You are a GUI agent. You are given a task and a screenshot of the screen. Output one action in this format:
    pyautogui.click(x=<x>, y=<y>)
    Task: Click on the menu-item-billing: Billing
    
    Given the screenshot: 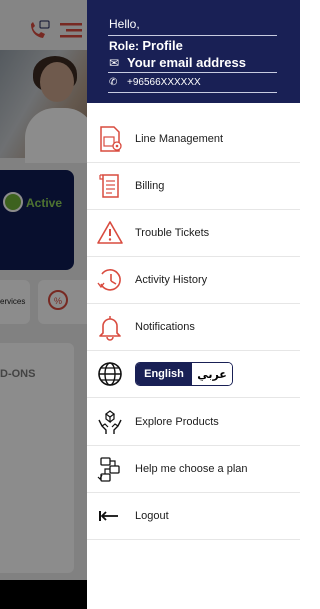 What is the action you would take?
    pyautogui.click(x=193, y=186)
    